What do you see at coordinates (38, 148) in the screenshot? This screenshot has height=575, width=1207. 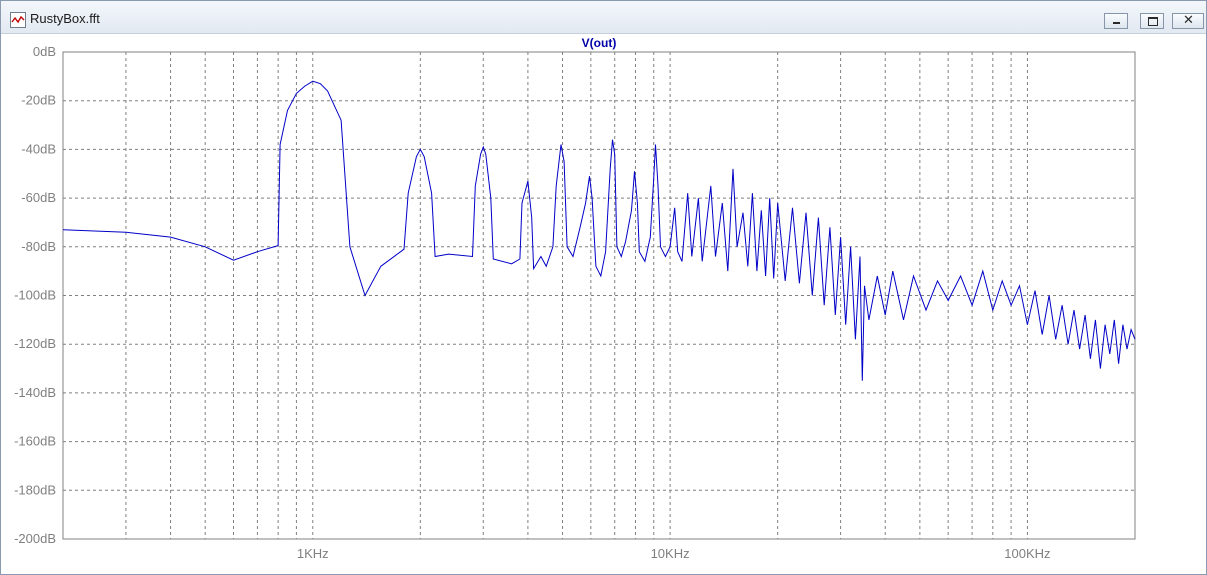 I see `y-tick-label: -40dB` at bounding box center [38, 148].